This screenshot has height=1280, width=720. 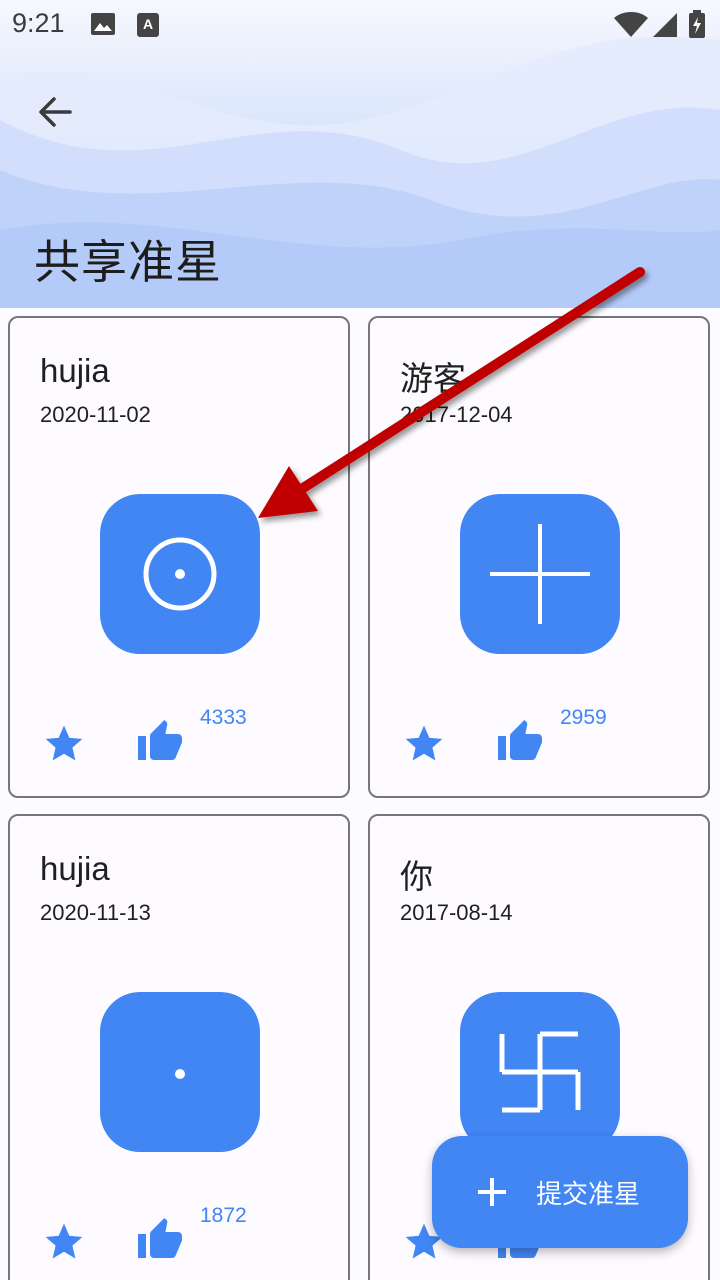 What do you see at coordinates (95, 414) in the screenshot?
I see `card-date: 2020-11-02` at bounding box center [95, 414].